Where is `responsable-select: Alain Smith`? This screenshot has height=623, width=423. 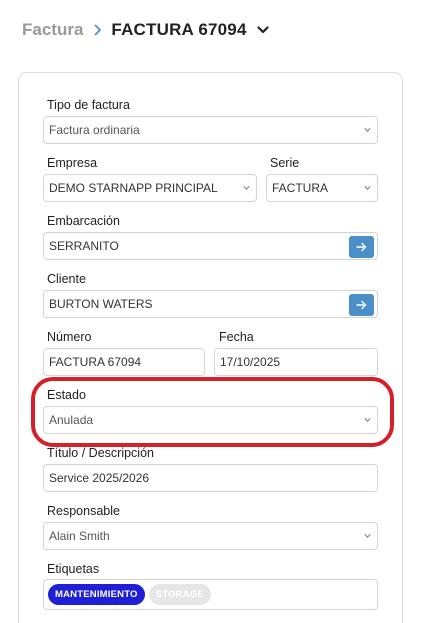
responsable-select: Alain Smith is located at coordinates (210, 536).